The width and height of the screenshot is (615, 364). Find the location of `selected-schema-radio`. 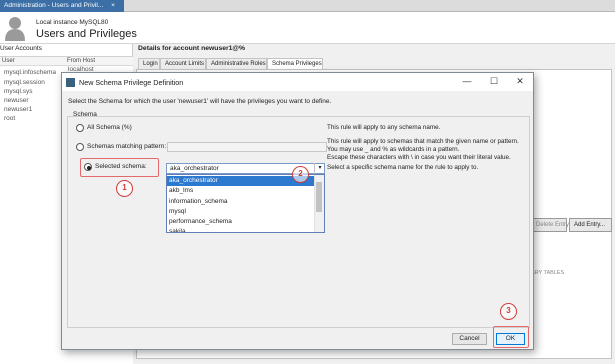

selected-schema-radio is located at coordinates (88, 167).